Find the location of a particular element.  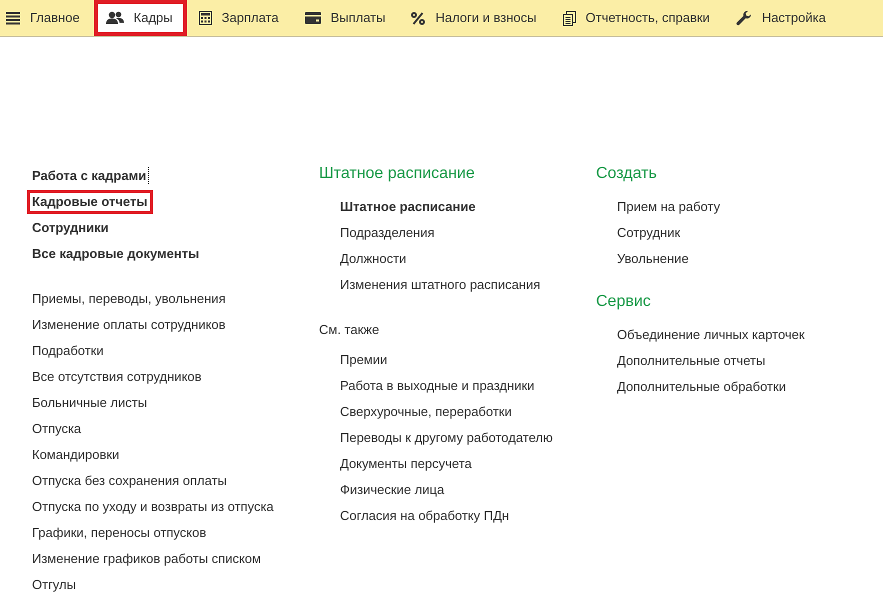

nav-link: Премии is located at coordinates (364, 360).